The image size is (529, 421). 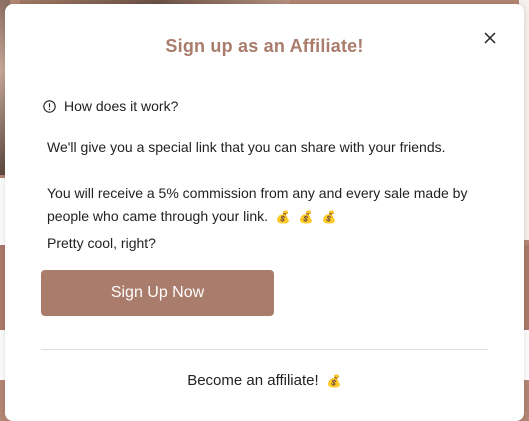 What do you see at coordinates (253, 380) in the screenshot?
I see `footer-label: Become an affiliate!` at bounding box center [253, 380].